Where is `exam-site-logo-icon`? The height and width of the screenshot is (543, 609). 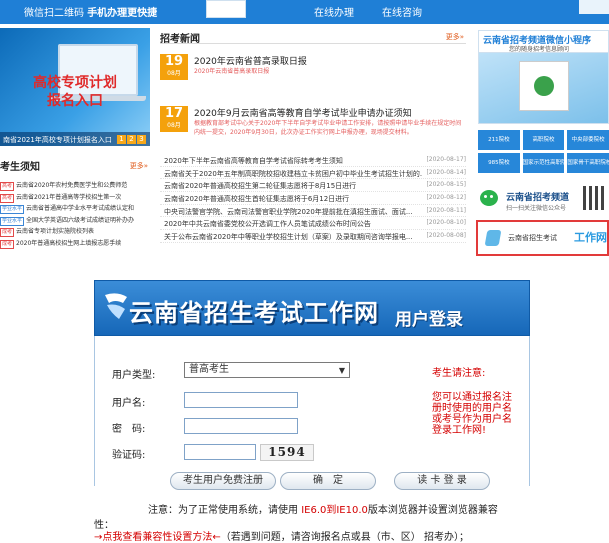 exam-site-logo-icon is located at coordinates (493, 238).